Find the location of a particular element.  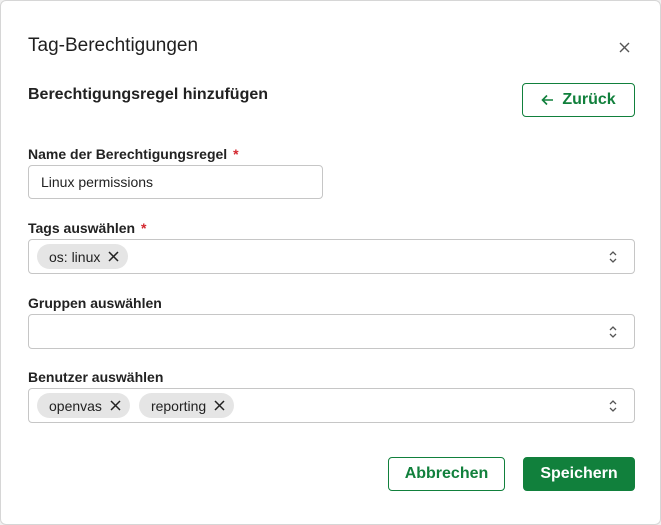

tags-select: os: linux is located at coordinates (331, 256).